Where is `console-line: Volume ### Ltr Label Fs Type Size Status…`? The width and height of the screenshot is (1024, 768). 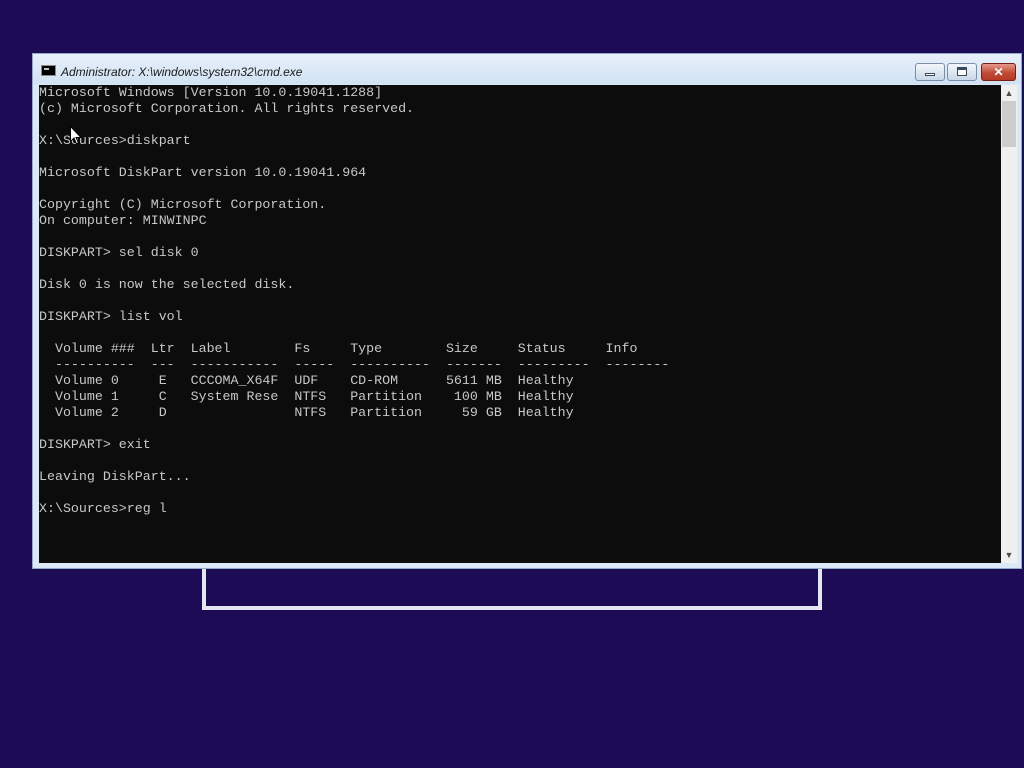 console-line: Volume ### Ltr Label Fs Type Size Status… is located at coordinates (338, 348).